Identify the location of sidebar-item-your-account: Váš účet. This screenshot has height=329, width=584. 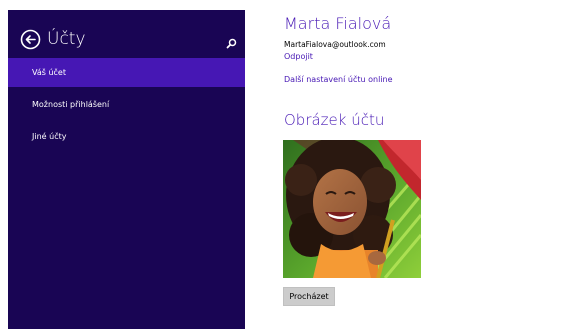
(126, 72).